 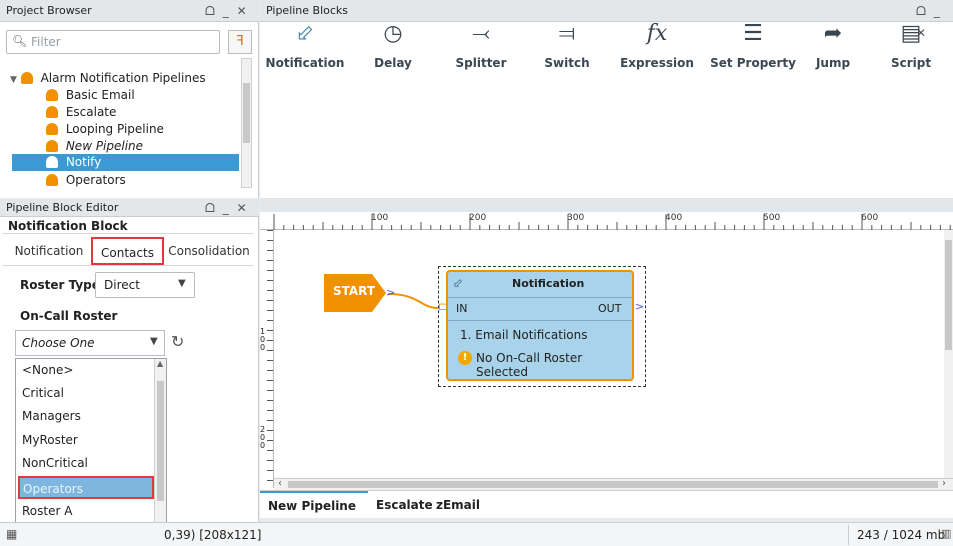 I want to click on tab-label: New Pipeline, so click(x=312, y=506).